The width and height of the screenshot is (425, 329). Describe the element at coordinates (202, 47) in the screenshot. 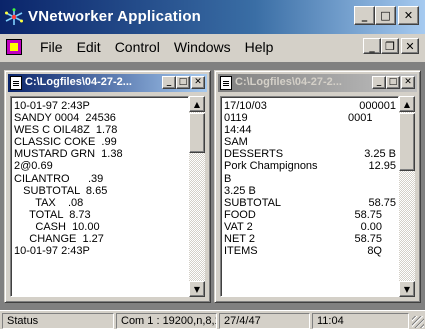

I see `menu-windows: Windows` at that location.